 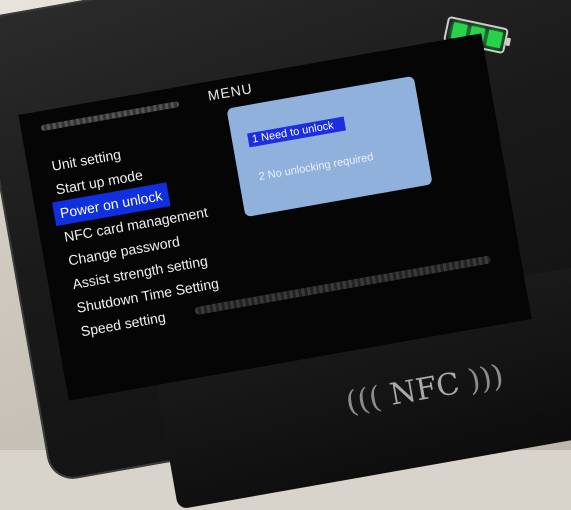 What do you see at coordinates (486, 378) in the screenshot?
I see `nfc-waves-icon: )))` at bounding box center [486, 378].